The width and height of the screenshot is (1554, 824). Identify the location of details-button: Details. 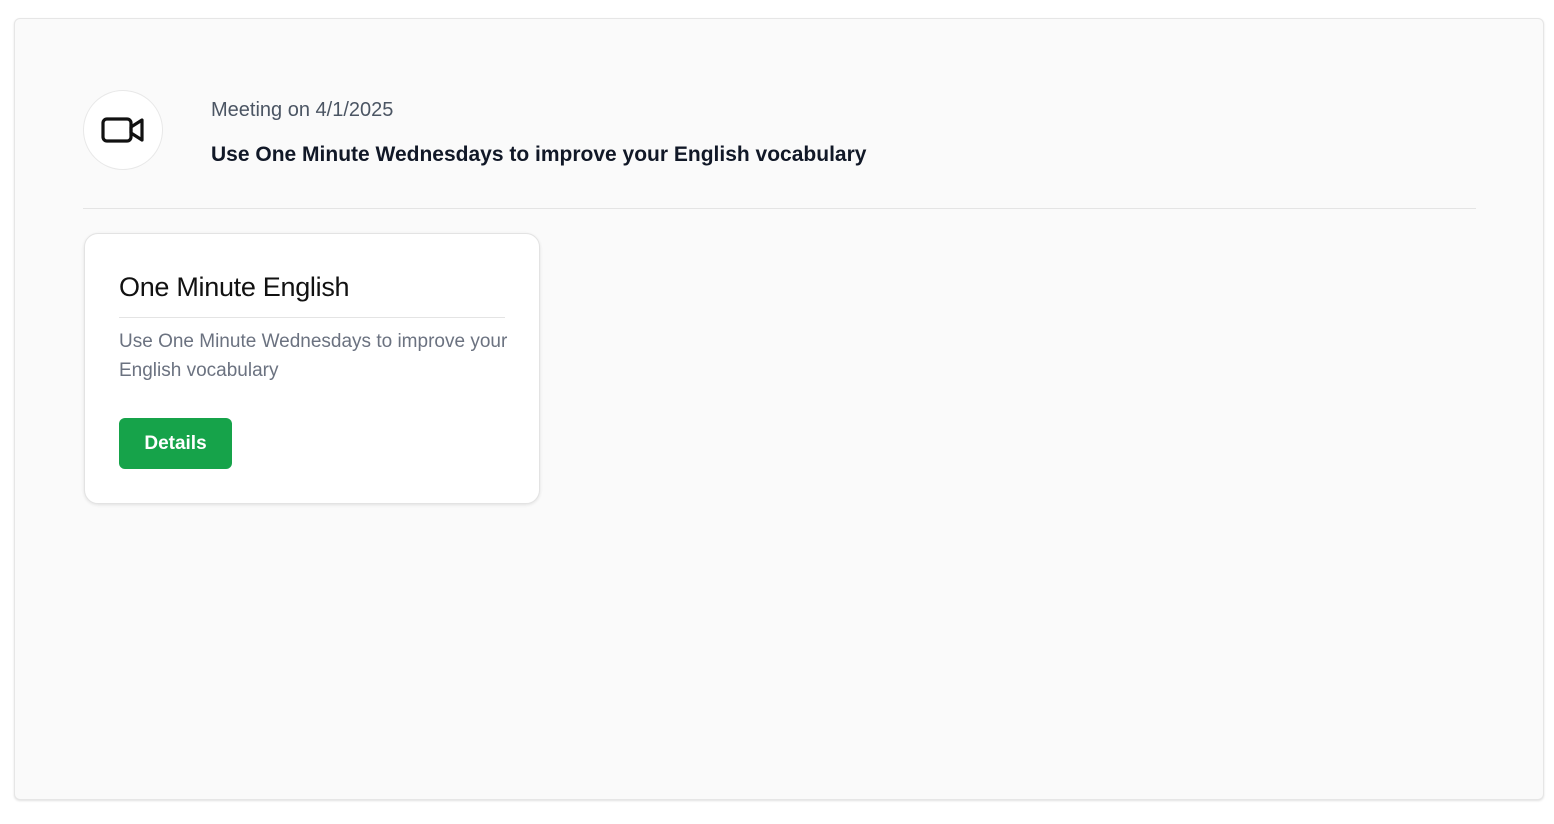
(175, 443).